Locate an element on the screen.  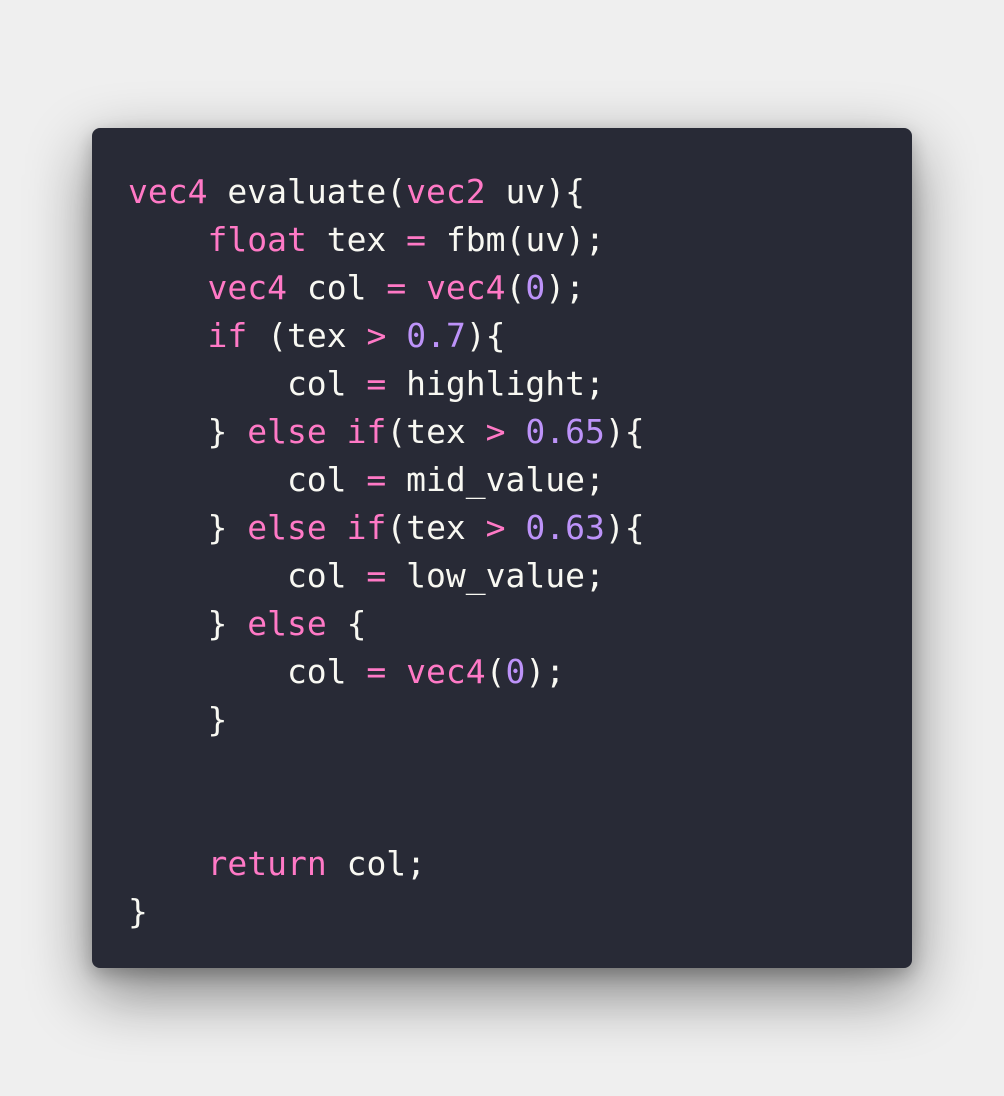
code-token-text: tex is located at coordinates (356, 239).